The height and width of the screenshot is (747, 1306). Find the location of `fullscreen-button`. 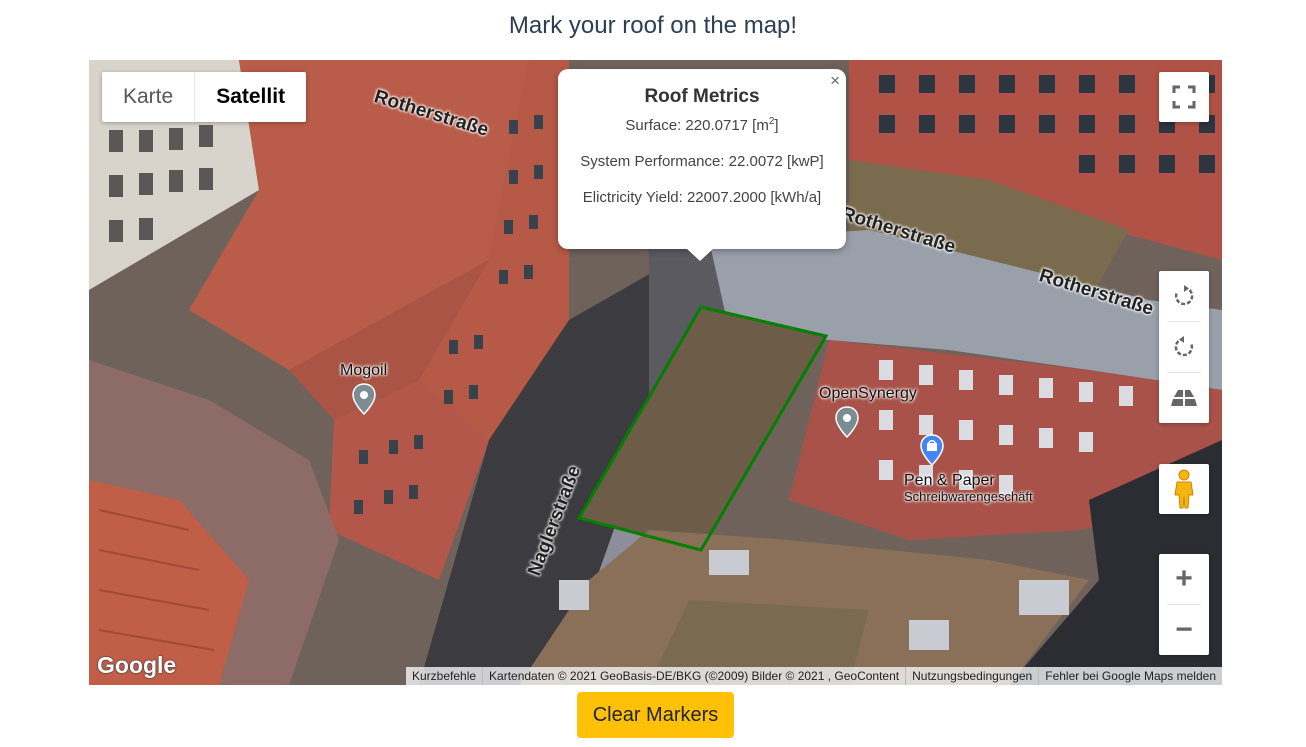

fullscreen-button is located at coordinates (1184, 97).